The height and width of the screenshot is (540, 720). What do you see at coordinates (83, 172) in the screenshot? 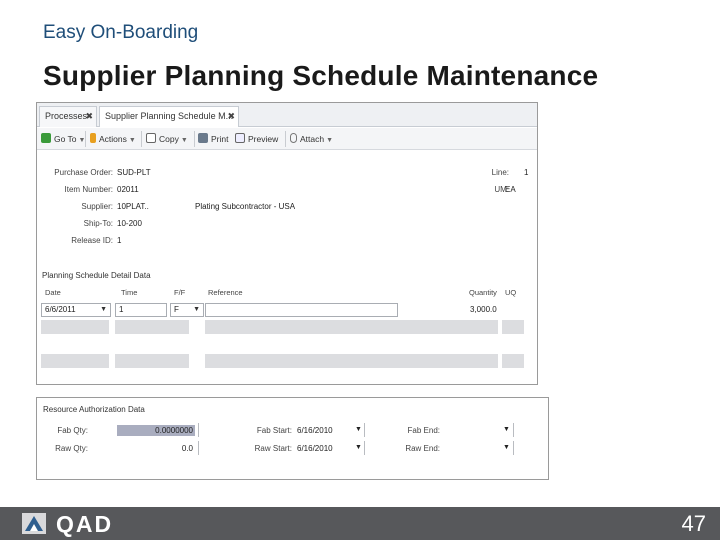
I see `purchase-order-label: Purchase Order:` at bounding box center [83, 172].